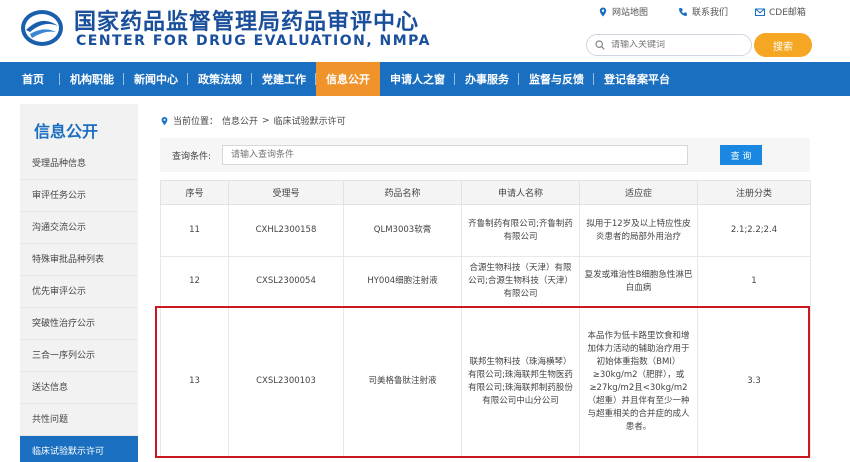  What do you see at coordinates (787, 13) in the screenshot?
I see `cde-mail-label: CDE邮箱` at bounding box center [787, 13].